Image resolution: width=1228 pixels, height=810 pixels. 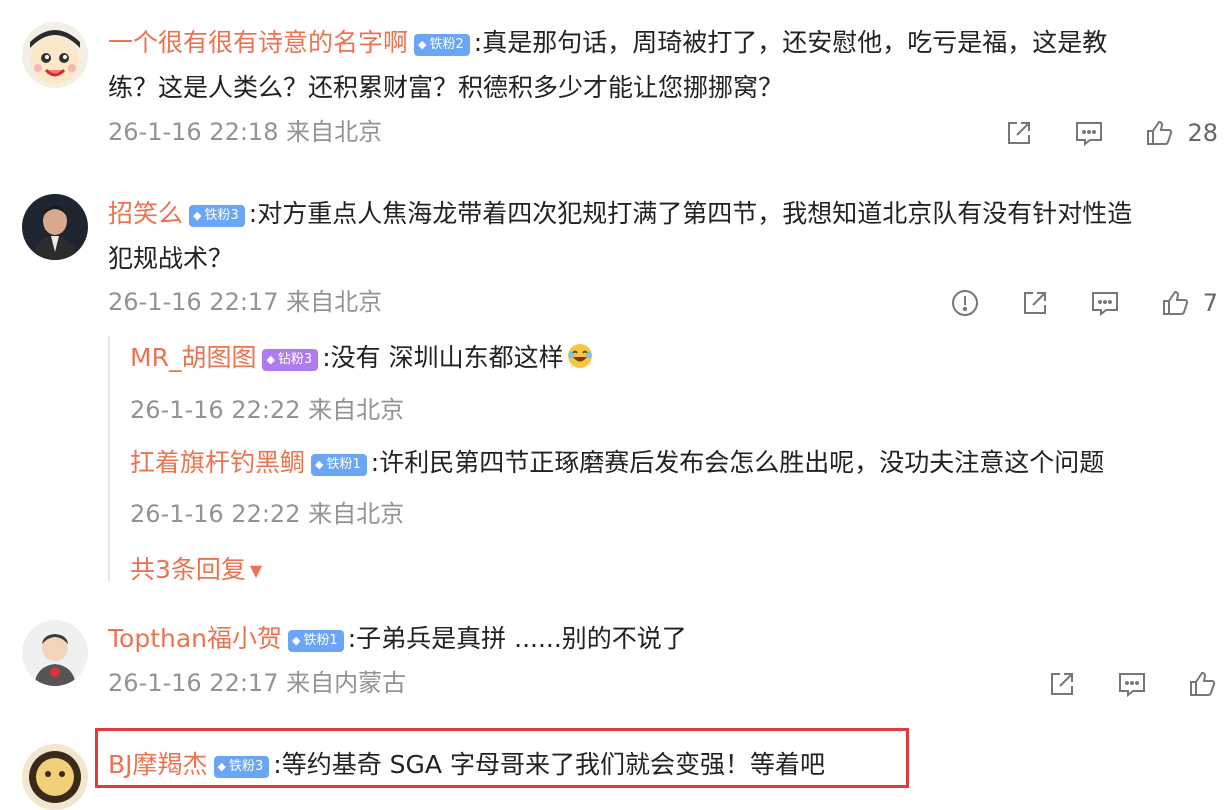 I want to click on like-button, so click(x=1202, y=684).